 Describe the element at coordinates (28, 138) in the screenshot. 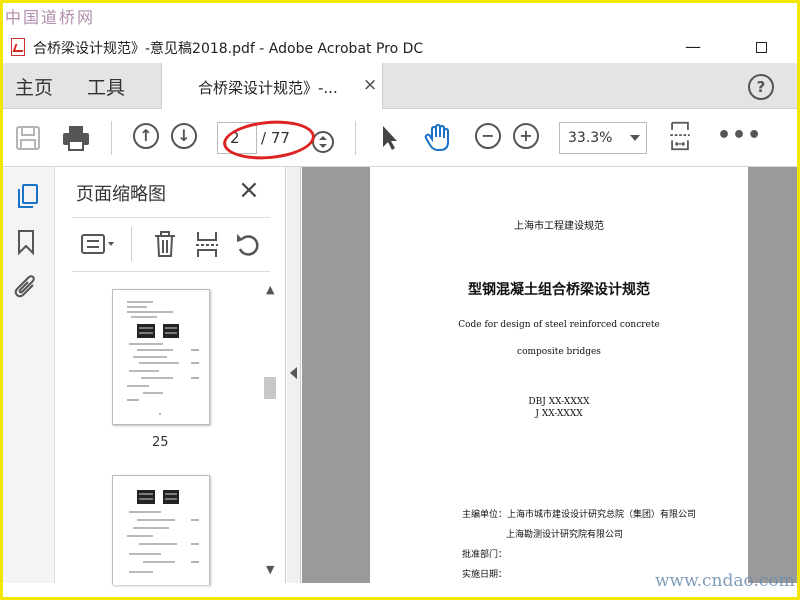

I see `save-icon` at that location.